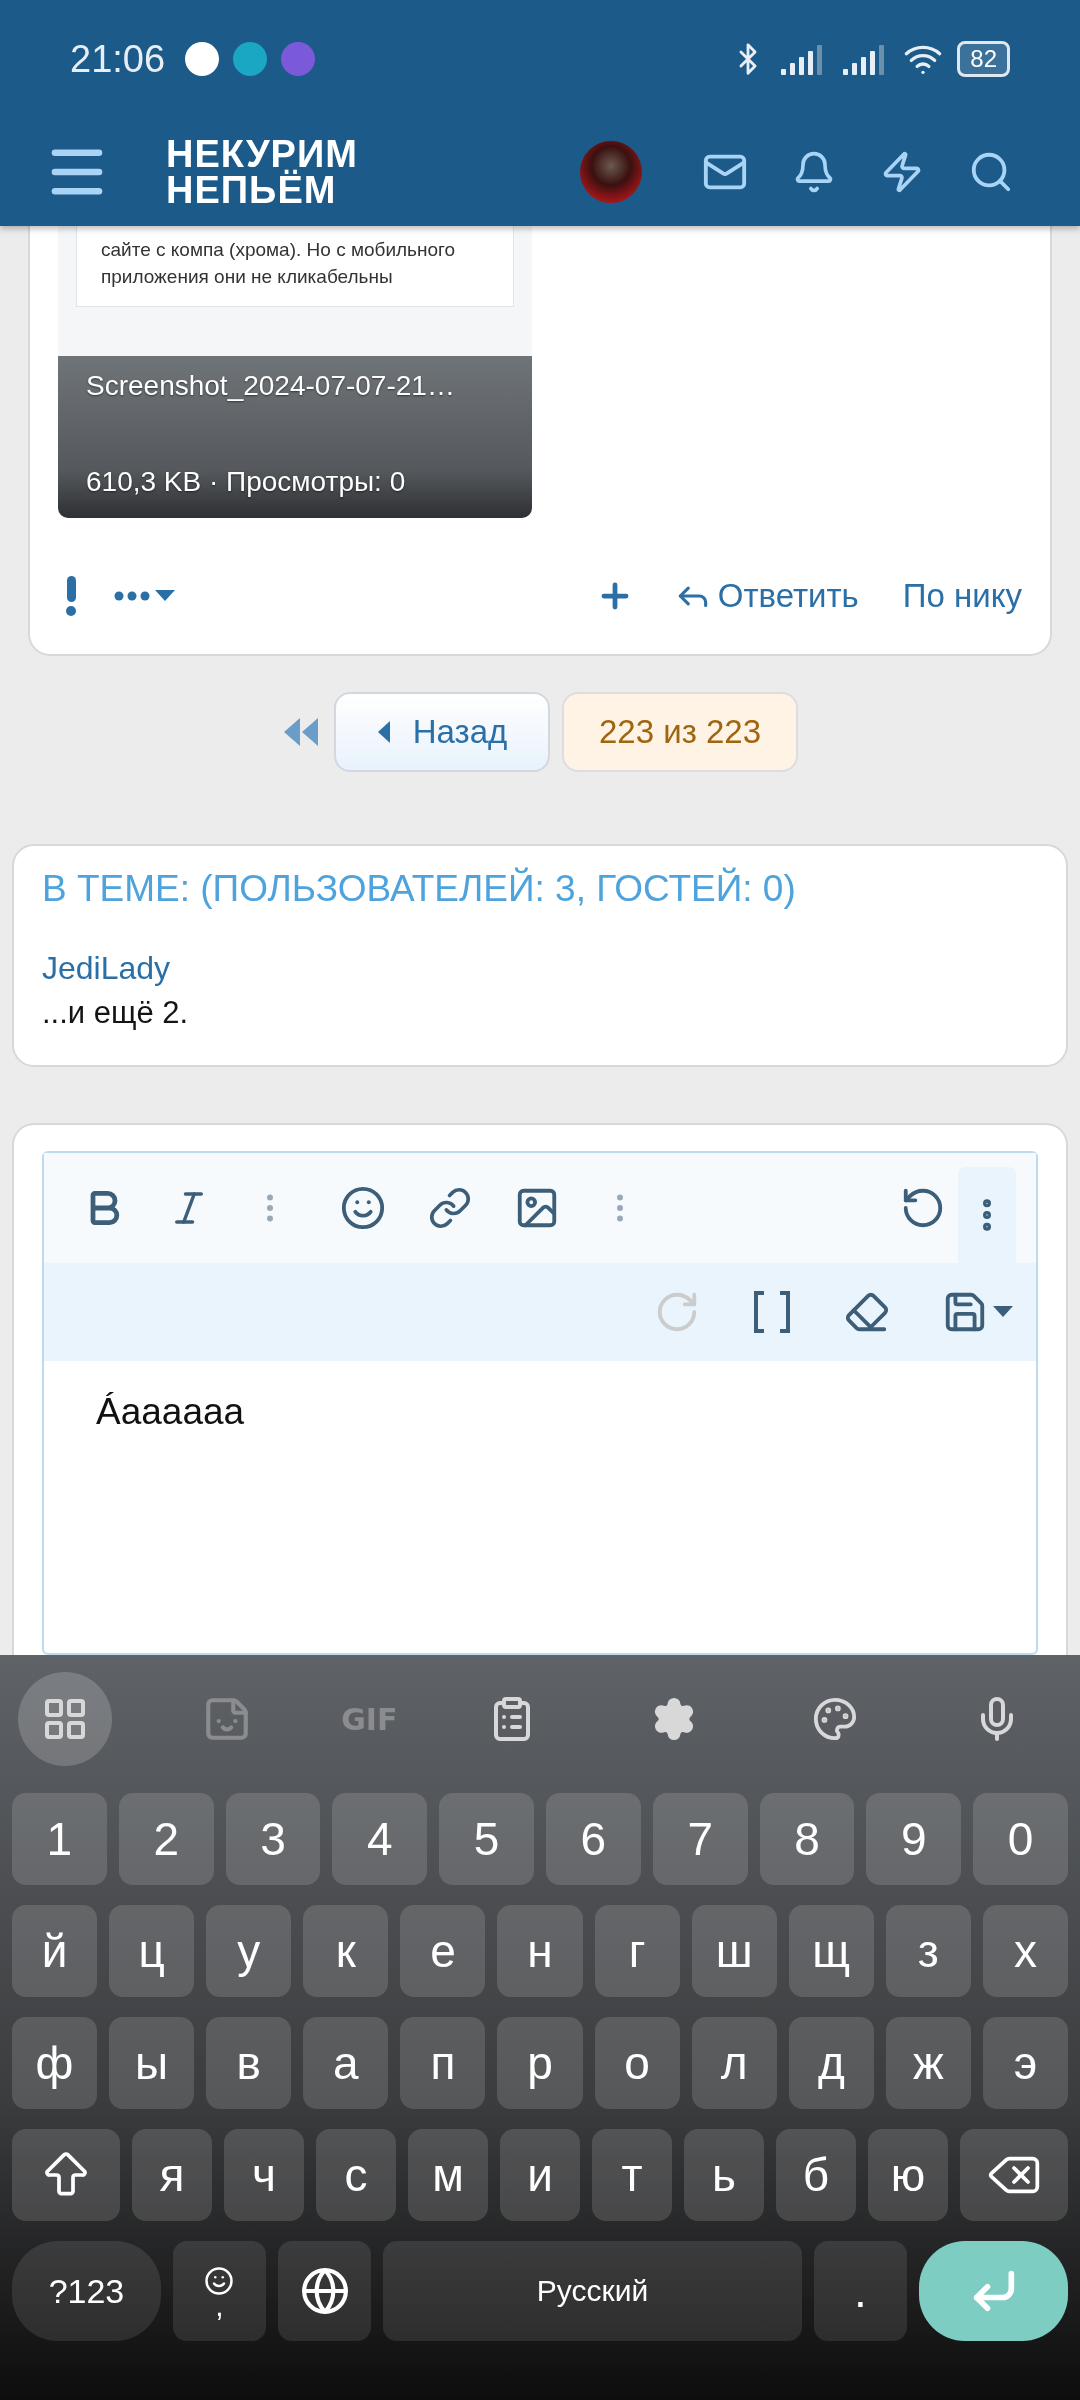 This screenshot has height=2400, width=1080. I want to click on keyboard-key: 6, so click(593, 1839).